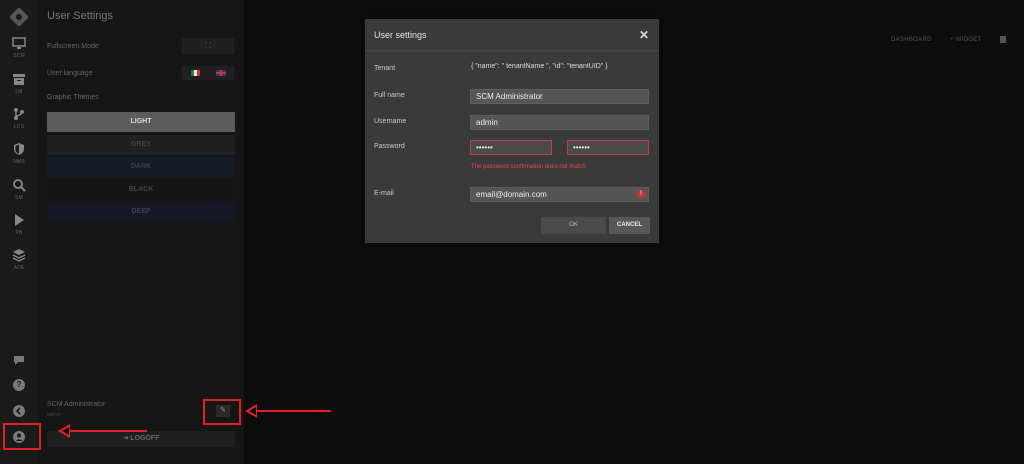 This screenshot has width=1024, height=464. I want to click on rail-label-lm: LM, so click(19, 92).